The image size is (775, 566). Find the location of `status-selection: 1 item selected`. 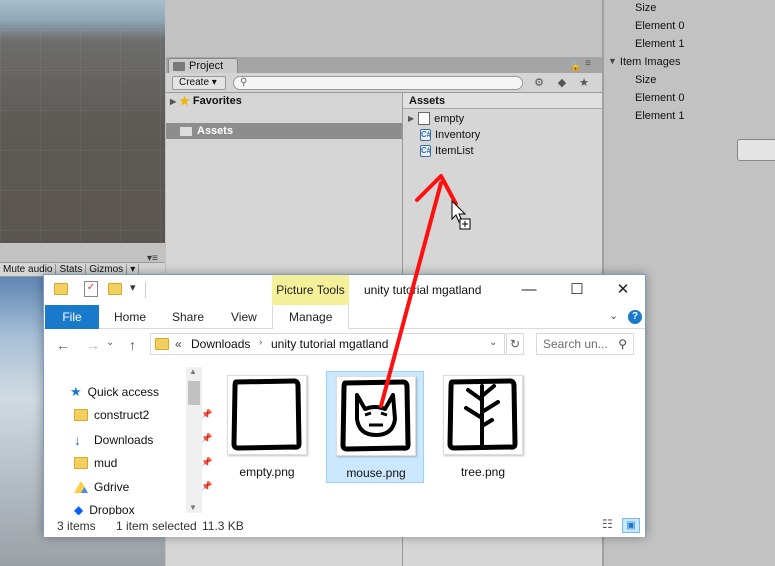

status-selection: 1 item selected is located at coordinates (156, 526).